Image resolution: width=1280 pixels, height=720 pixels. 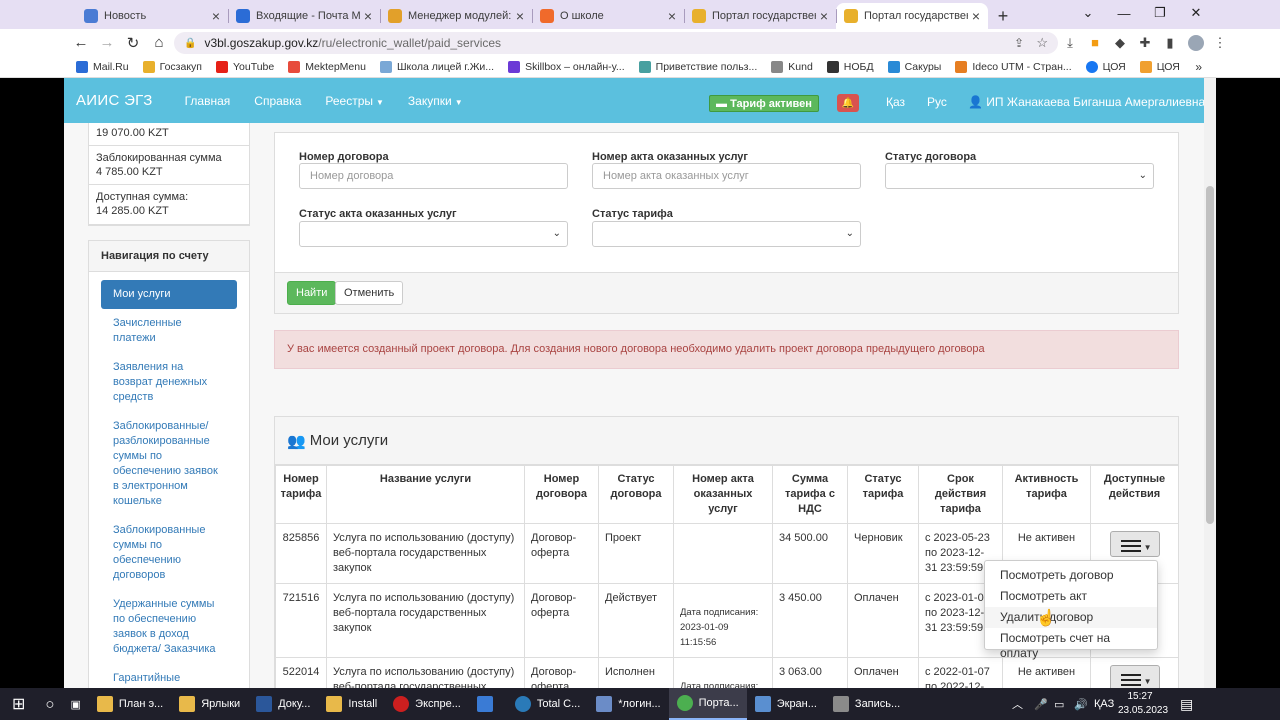 What do you see at coordinates (133, 43) in the screenshot?
I see `reload-icon: ↻` at bounding box center [133, 43].